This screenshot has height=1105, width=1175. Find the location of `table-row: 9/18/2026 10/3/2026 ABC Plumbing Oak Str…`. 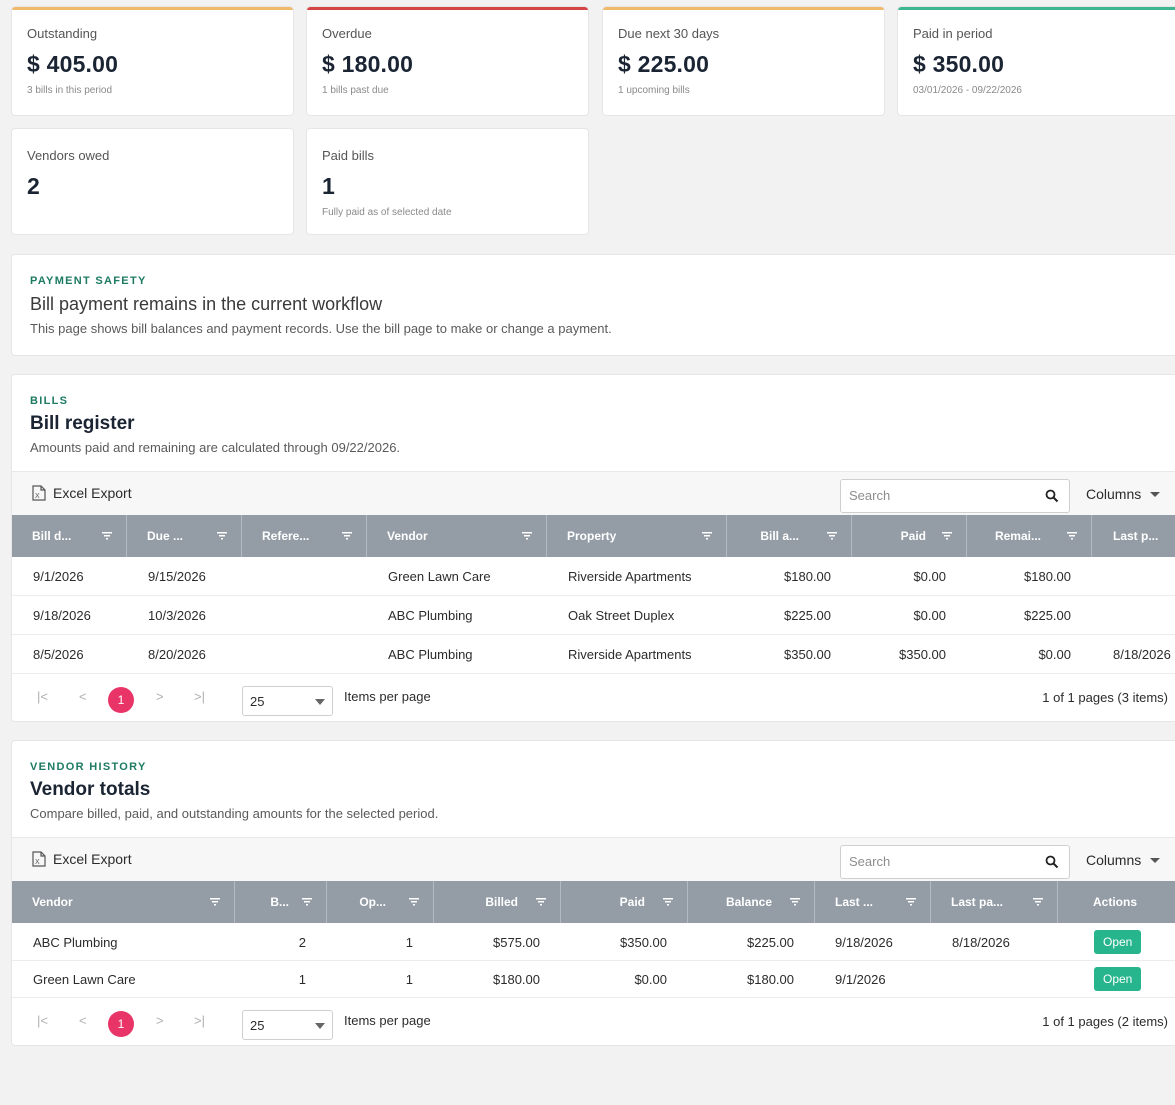

table-row: 9/18/2026 10/3/2026 ABC Plumbing Oak Str… is located at coordinates (593, 615).